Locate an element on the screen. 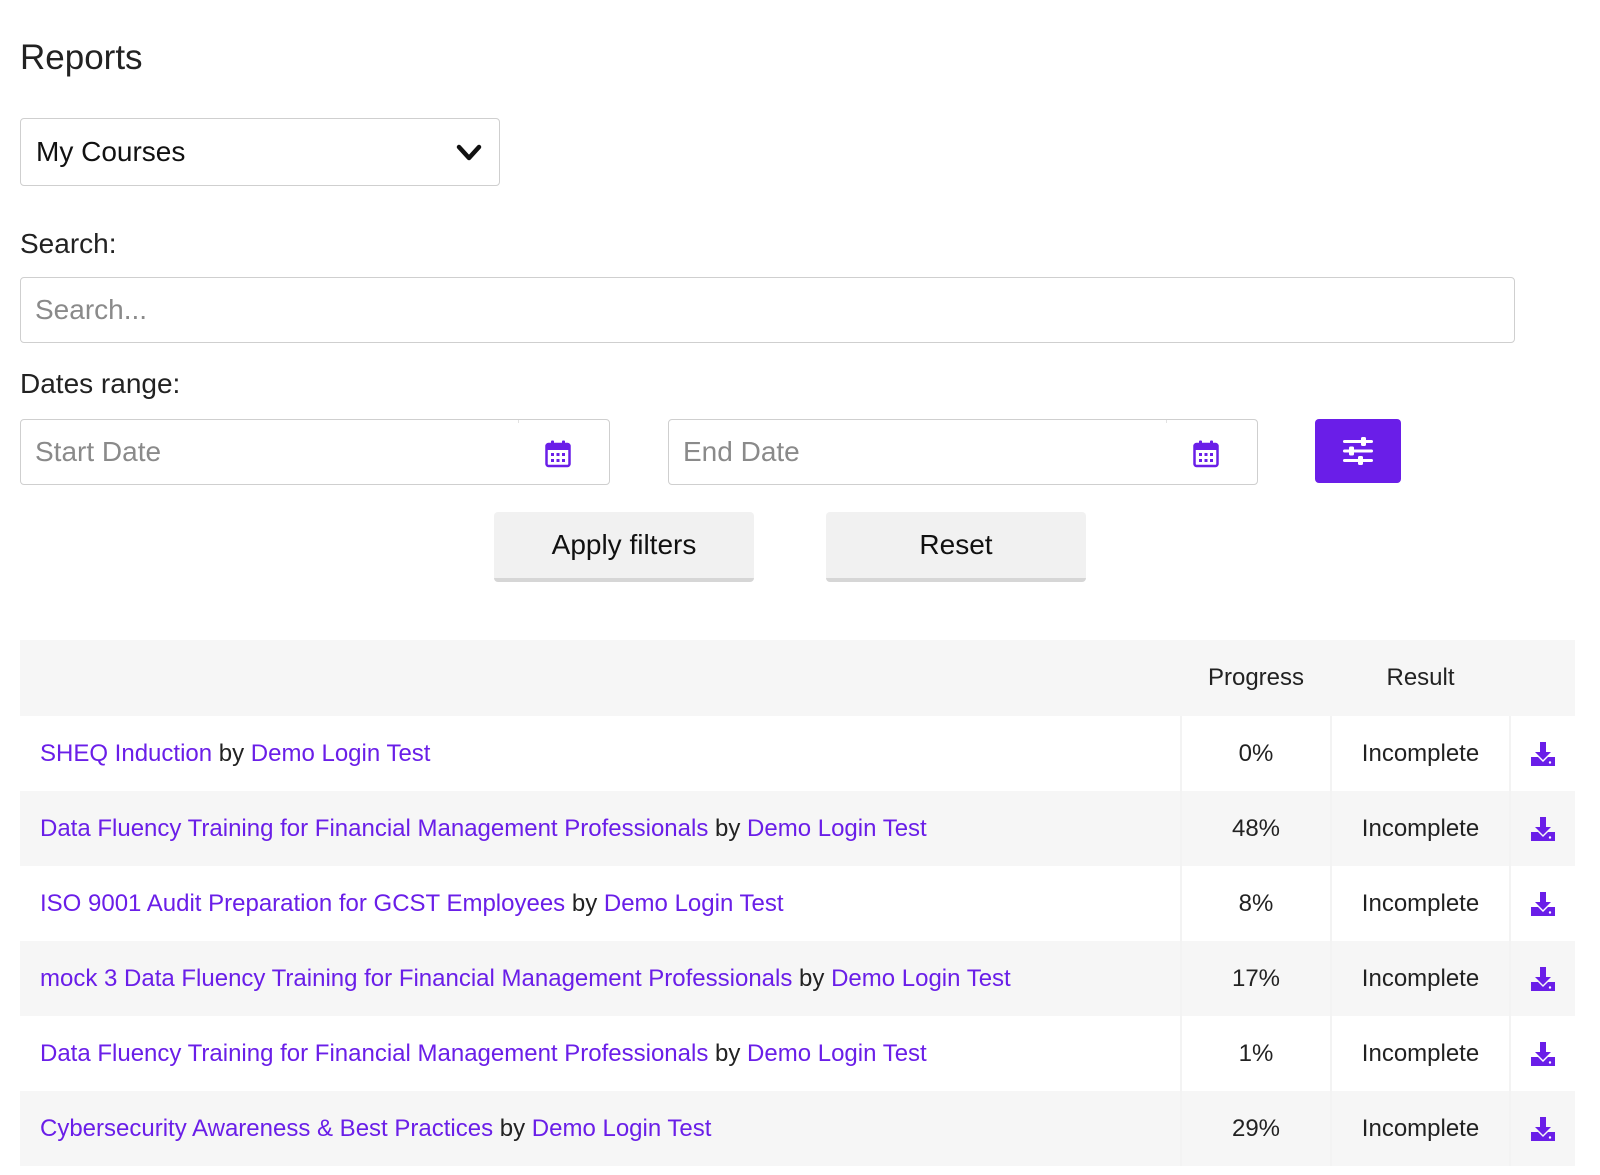  reset-button: Reset is located at coordinates (956, 547).